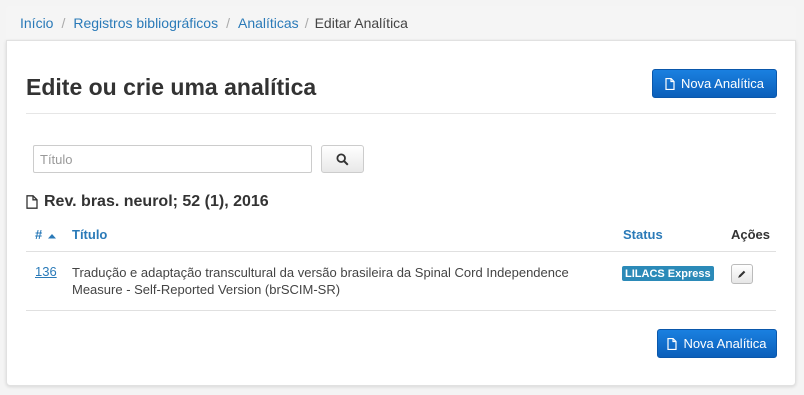  What do you see at coordinates (45, 234) in the screenshot?
I see `column-header-id: #` at bounding box center [45, 234].